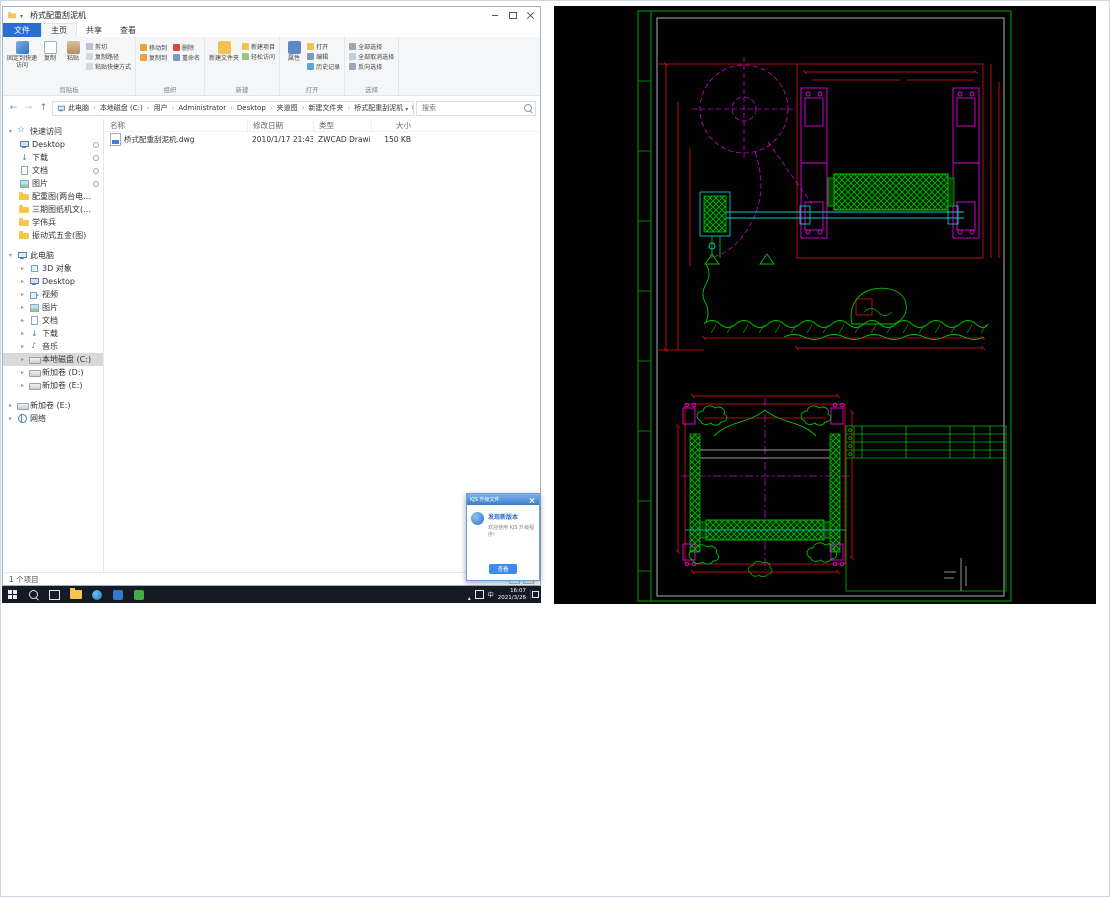 The image size is (1110, 897). I want to click on refresh-icon, so click(412, 108).